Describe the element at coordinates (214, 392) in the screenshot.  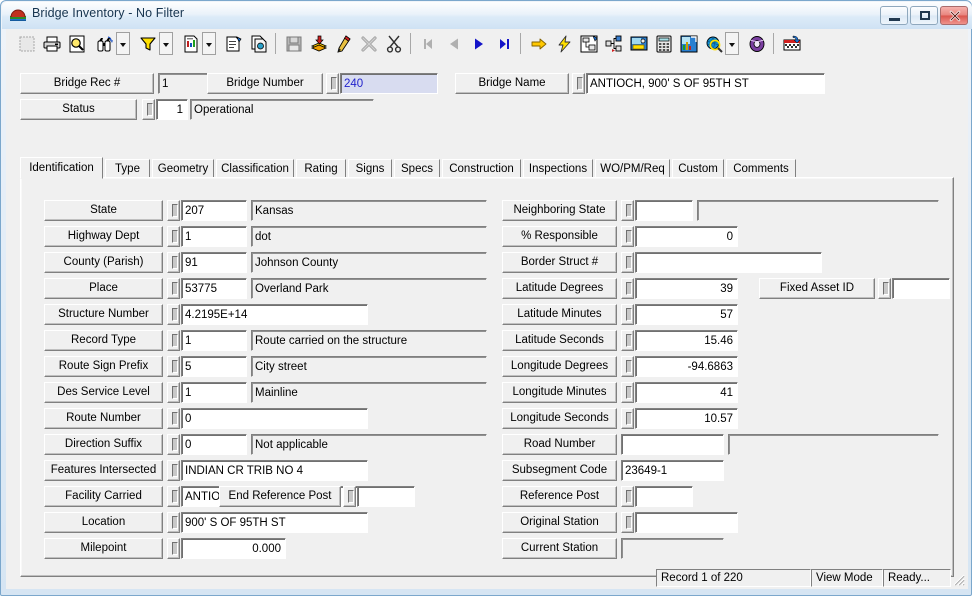
I see `des-service-level-input: 1` at that location.